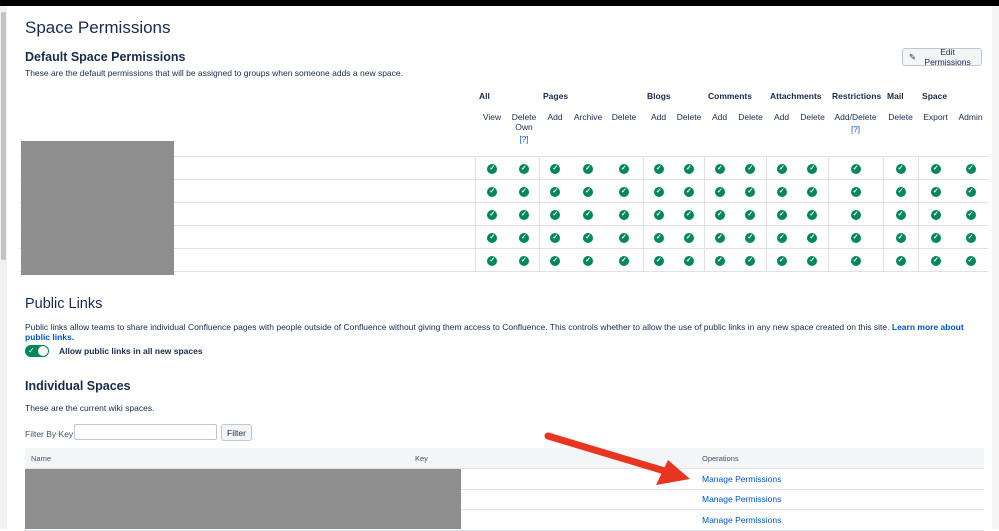 This screenshot has width=999, height=531. What do you see at coordinates (31, 350) in the screenshot?
I see `check-icon: ✓` at bounding box center [31, 350].